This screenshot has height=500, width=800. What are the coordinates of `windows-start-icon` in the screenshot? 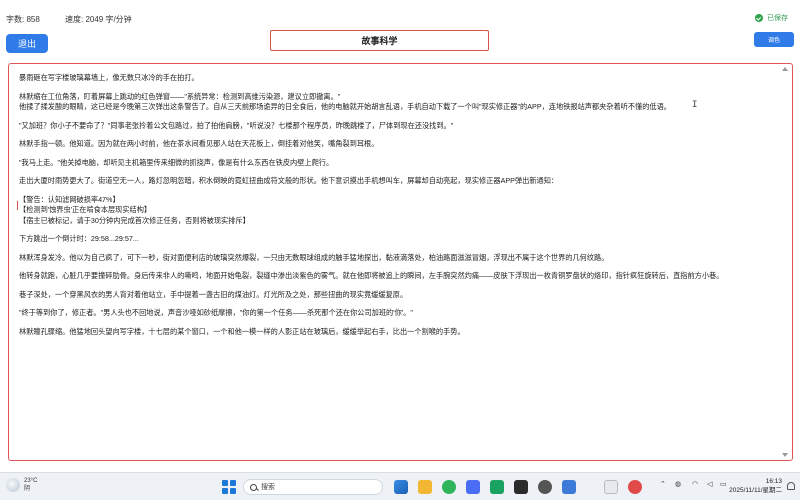 It's located at (229, 487).